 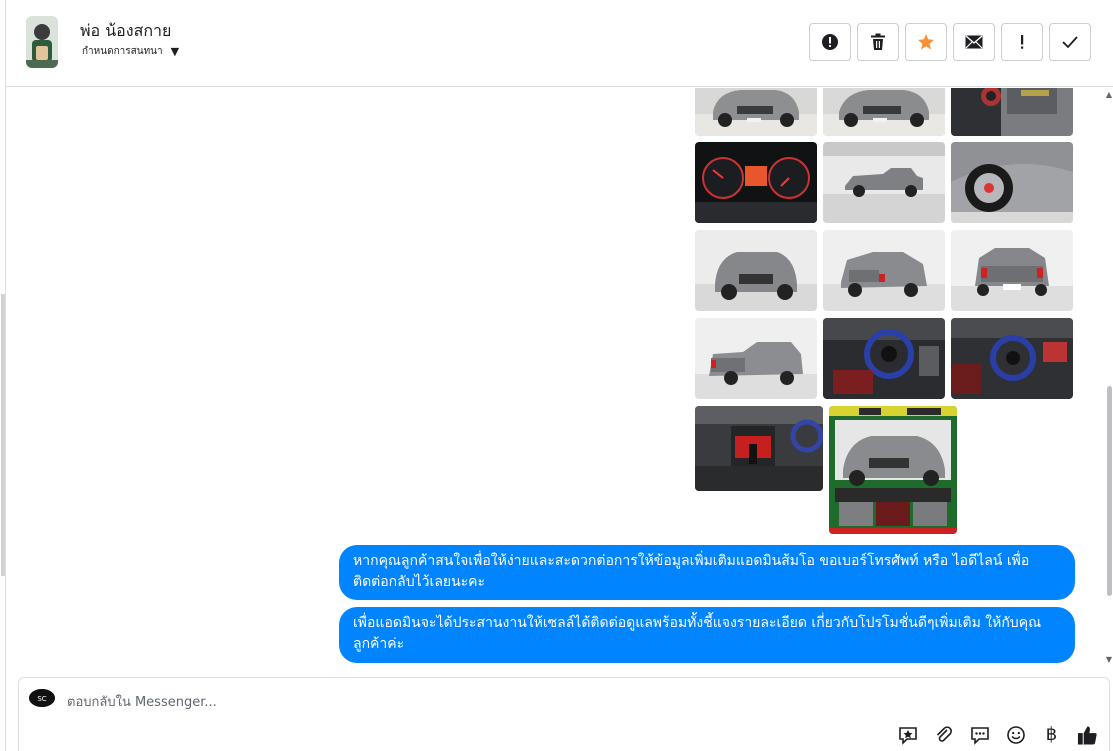 What do you see at coordinates (564, 714) in the screenshot?
I see `reply-composer: SC ตอบกลับใน Messenger... ฿` at bounding box center [564, 714].